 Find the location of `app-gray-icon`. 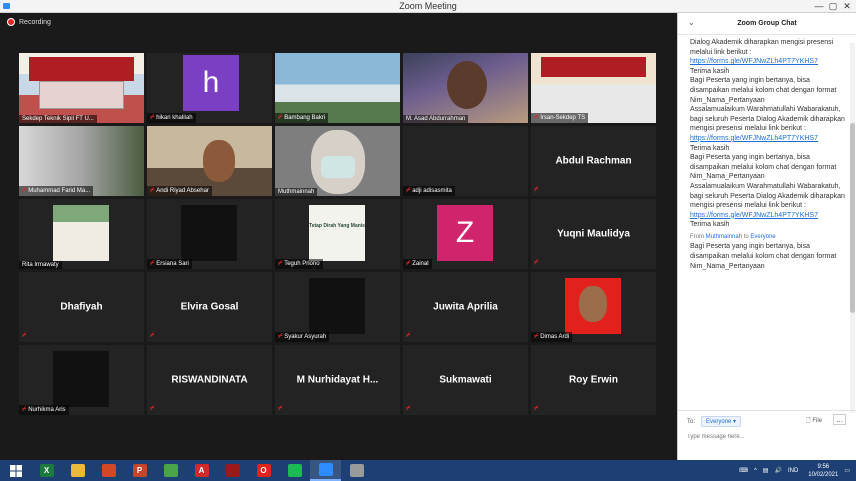

app-gray-icon is located at coordinates (356, 470).